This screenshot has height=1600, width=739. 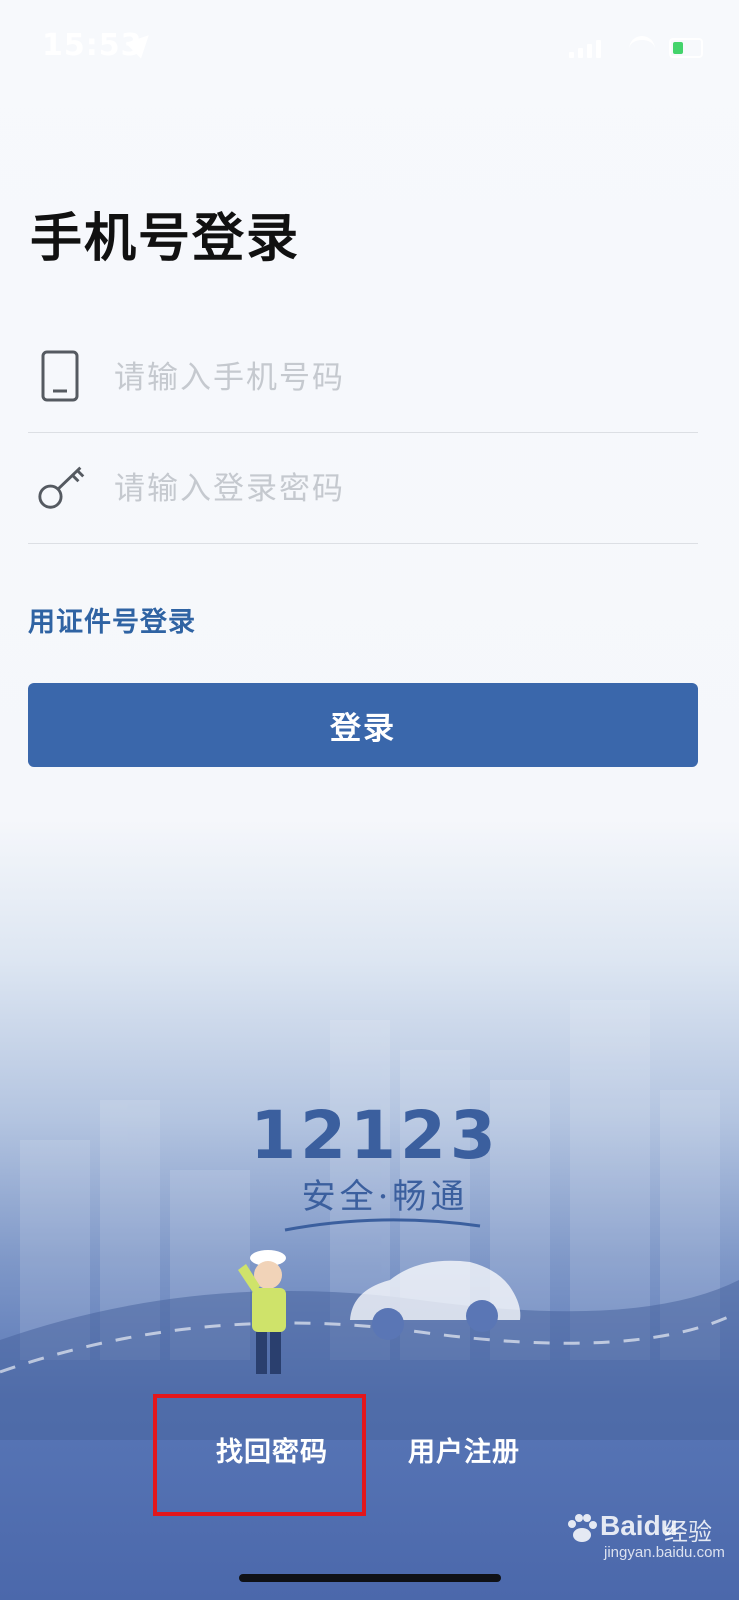 What do you see at coordinates (165, 239) in the screenshot?
I see `page-title: 手机号登录` at bounding box center [165, 239].